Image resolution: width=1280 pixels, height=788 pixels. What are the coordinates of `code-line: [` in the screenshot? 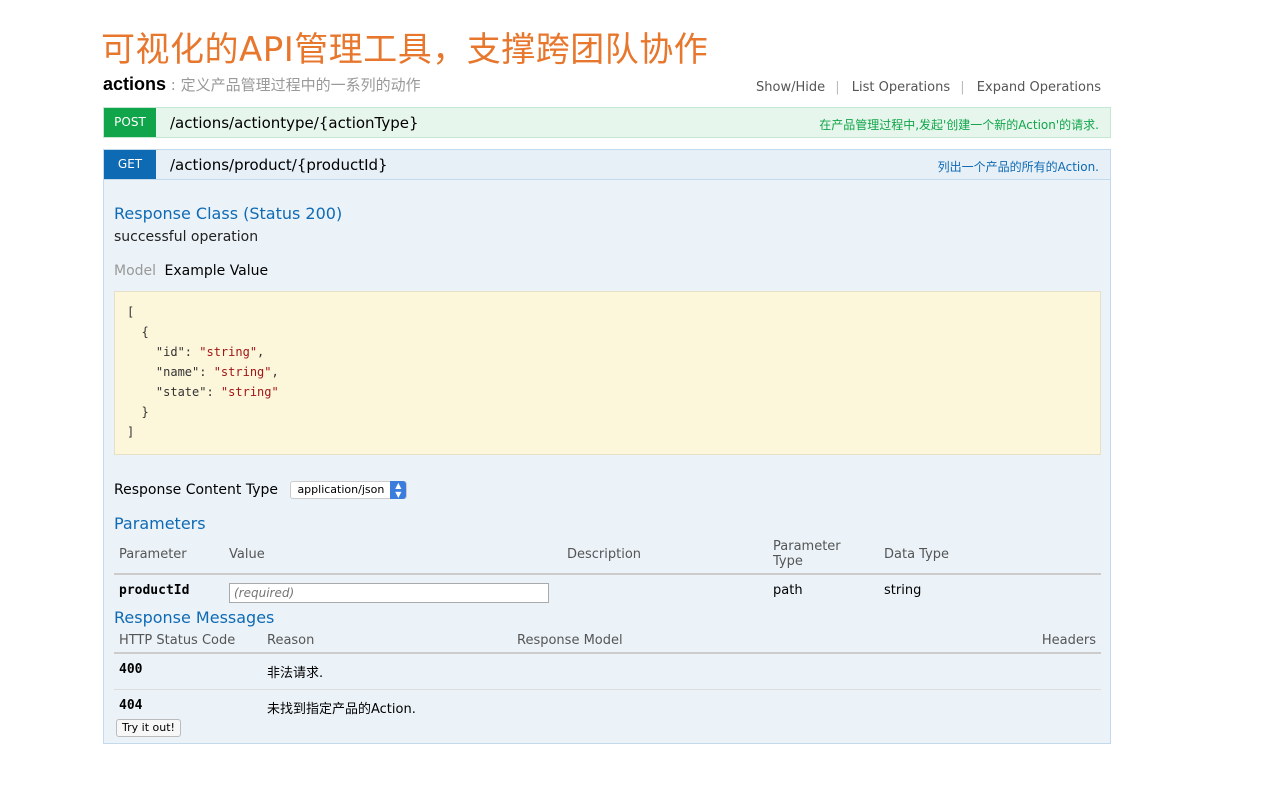 It's located at (131, 312).